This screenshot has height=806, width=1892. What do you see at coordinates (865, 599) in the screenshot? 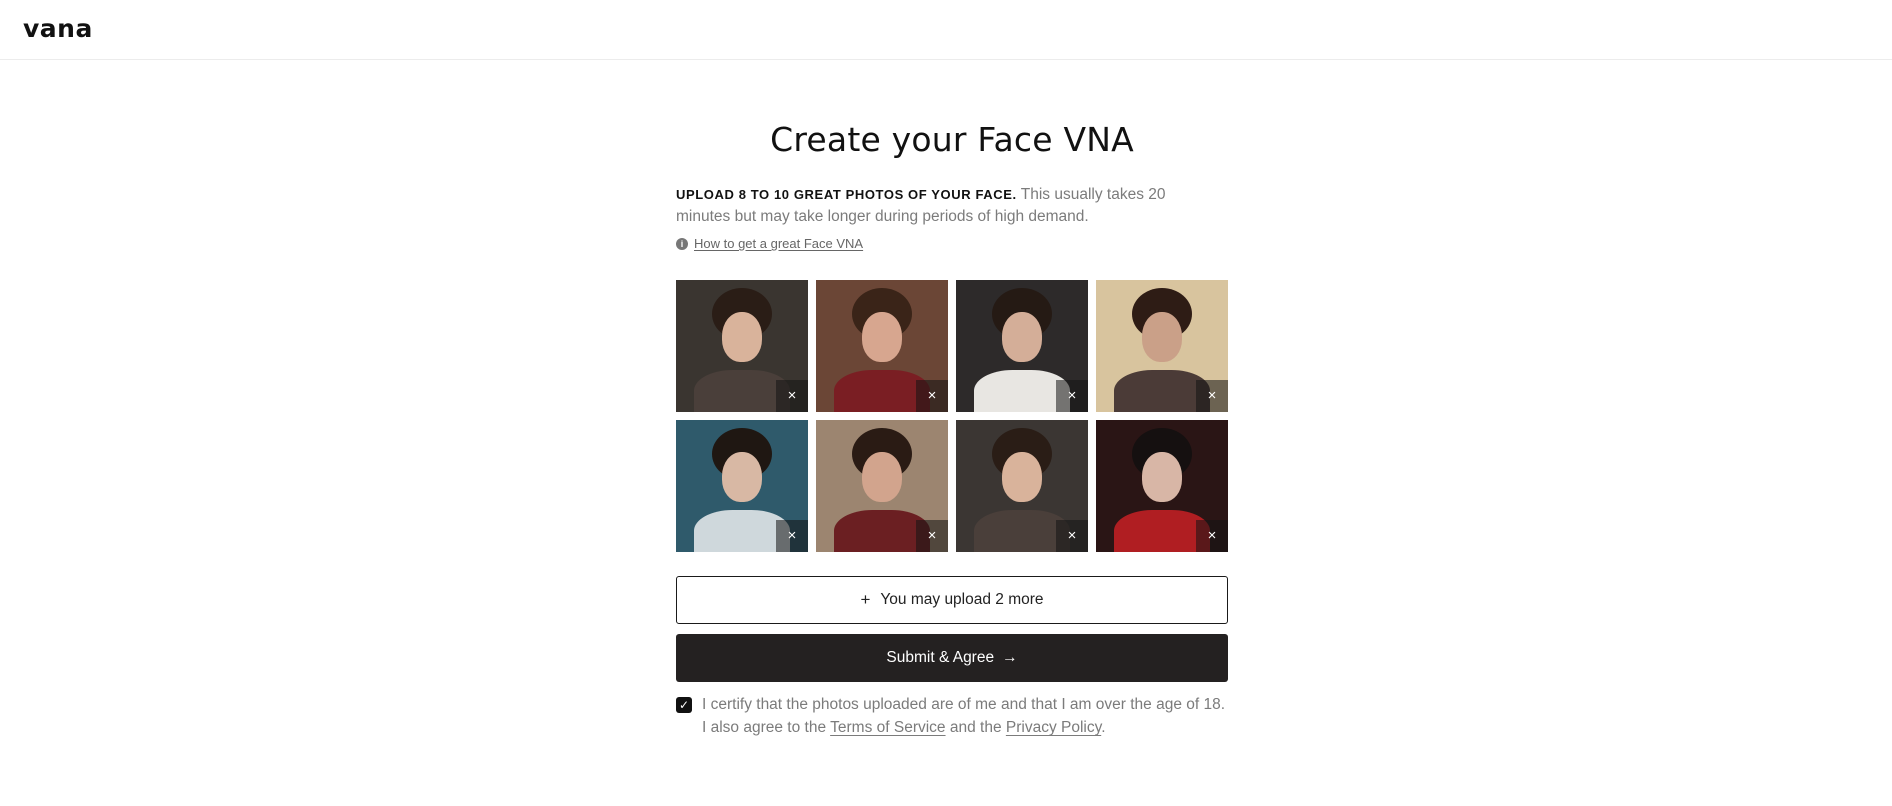
I see `plus-icon: +` at bounding box center [865, 599].